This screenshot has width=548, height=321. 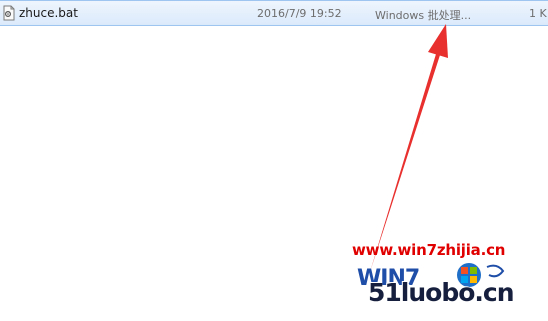 What do you see at coordinates (538, 13) in the screenshot?
I see `file-size: 1 K` at bounding box center [538, 13].